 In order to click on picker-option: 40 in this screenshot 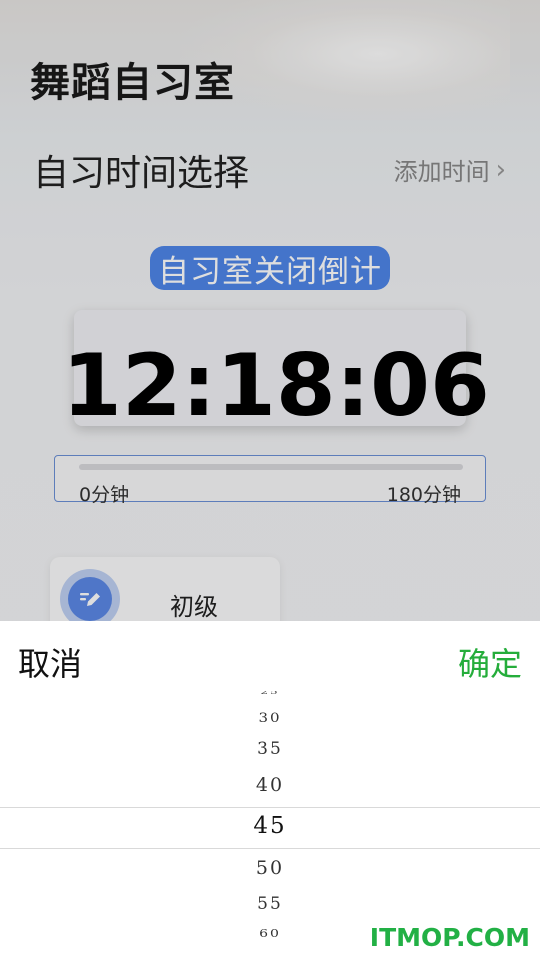, I will do `click(270, 785)`.